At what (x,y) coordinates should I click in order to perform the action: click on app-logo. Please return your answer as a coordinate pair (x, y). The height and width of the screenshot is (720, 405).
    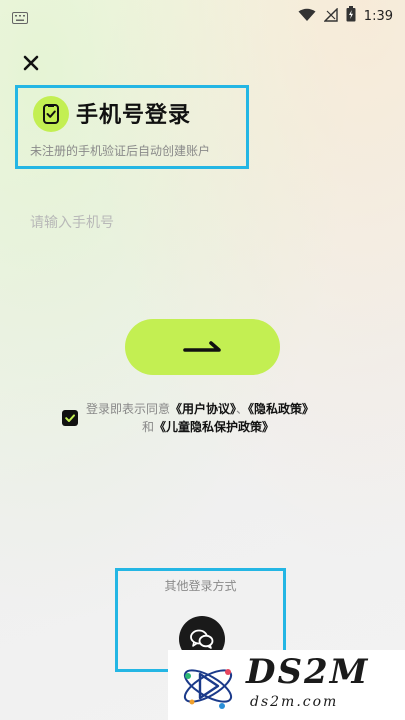
    Looking at the image, I should click on (51, 114).